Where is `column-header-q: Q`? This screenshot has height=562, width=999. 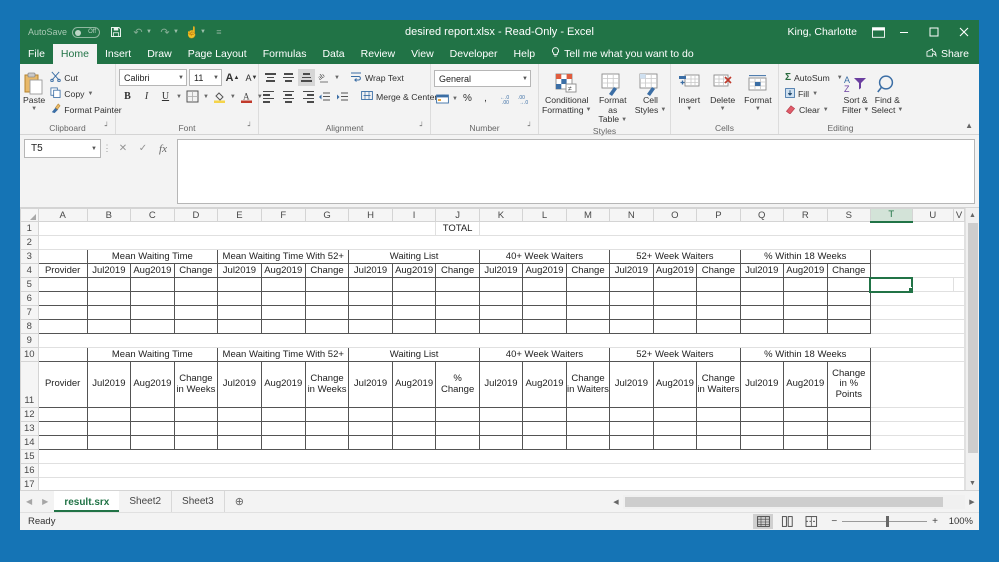 column-header-q: Q is located at coordinates (761, 215).